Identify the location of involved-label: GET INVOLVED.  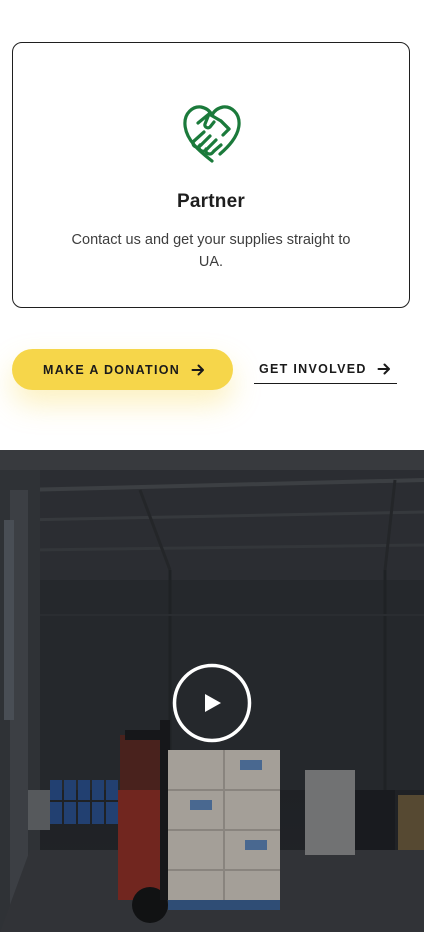
(313, 368).